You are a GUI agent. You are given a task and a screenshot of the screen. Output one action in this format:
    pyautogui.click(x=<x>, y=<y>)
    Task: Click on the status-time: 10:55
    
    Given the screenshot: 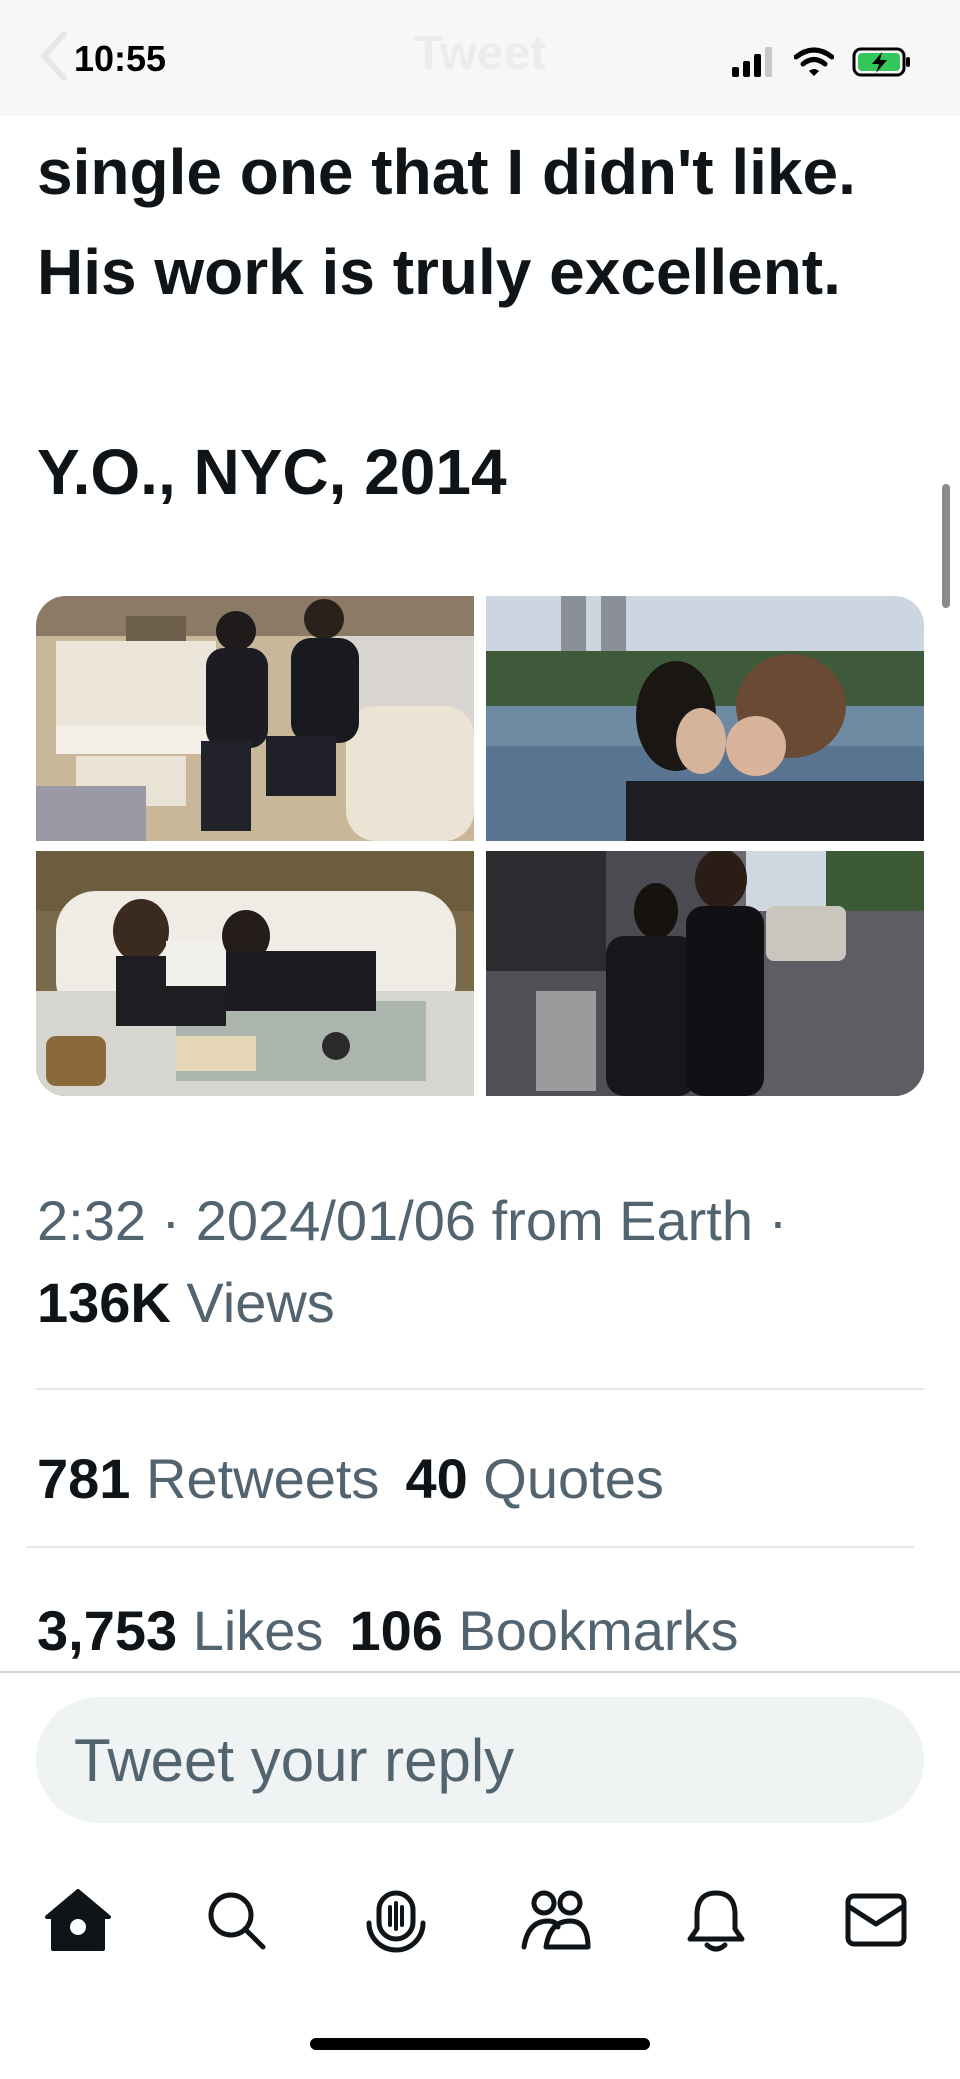 What is the action you would take?
    pyautogui.click(x=120, y=58)
    